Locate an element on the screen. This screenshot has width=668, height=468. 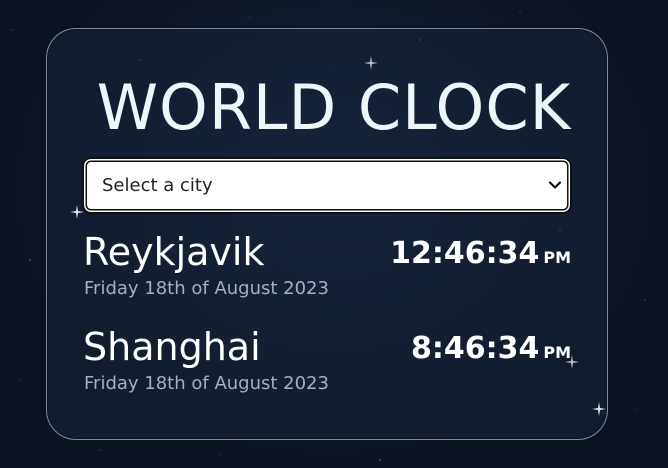
city-name: Reykjavik is located at coordinates (174, 252).